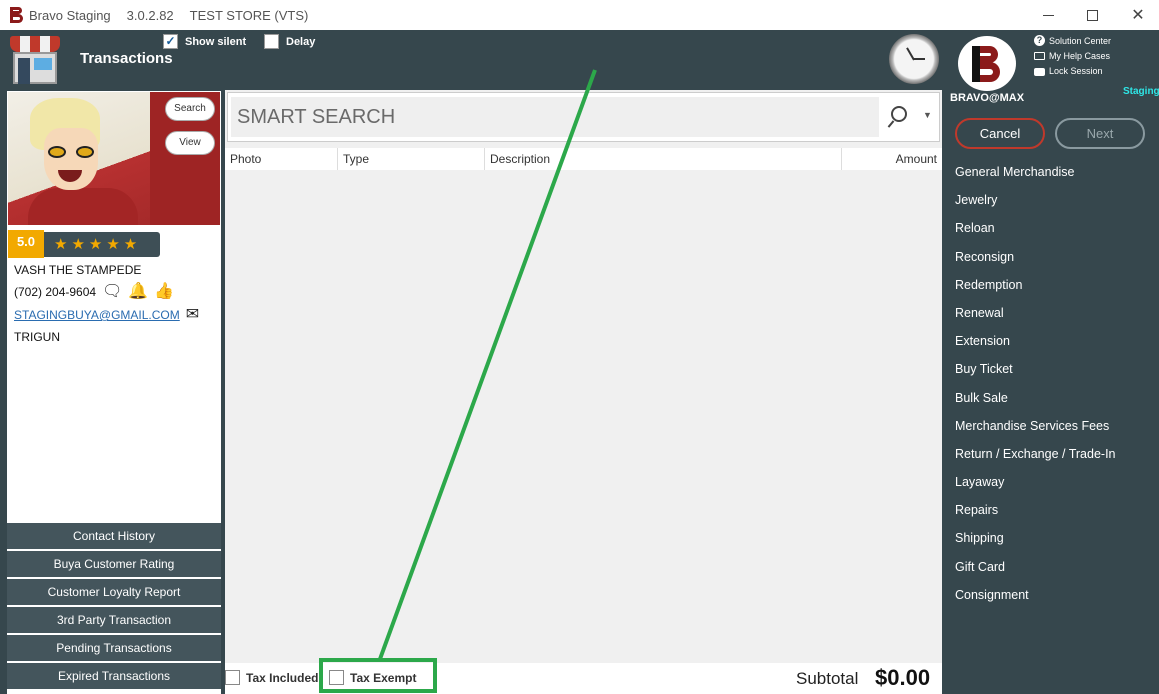  Describe the element at coordinates (112, 292) in the screenshot. I see `message-icon: 🗨` at that location.